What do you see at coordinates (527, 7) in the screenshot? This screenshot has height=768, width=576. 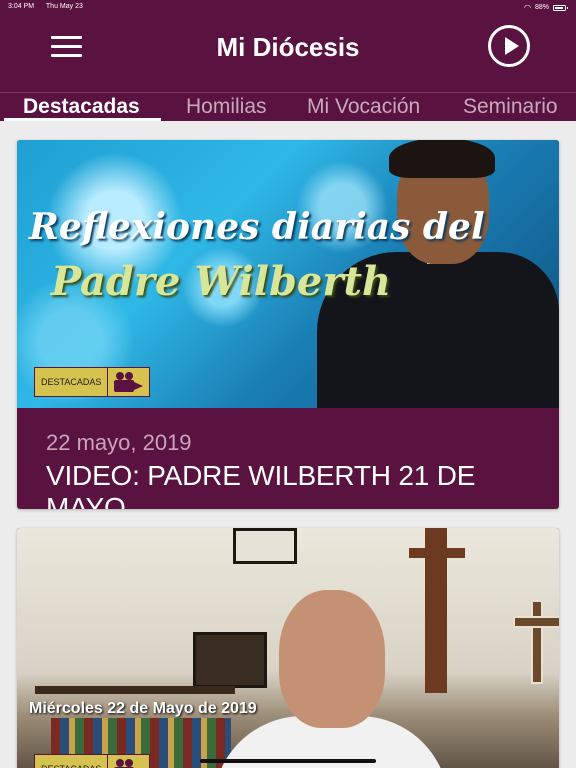 I see `wifi-icon: ◠` at bounding box center [527, 7].